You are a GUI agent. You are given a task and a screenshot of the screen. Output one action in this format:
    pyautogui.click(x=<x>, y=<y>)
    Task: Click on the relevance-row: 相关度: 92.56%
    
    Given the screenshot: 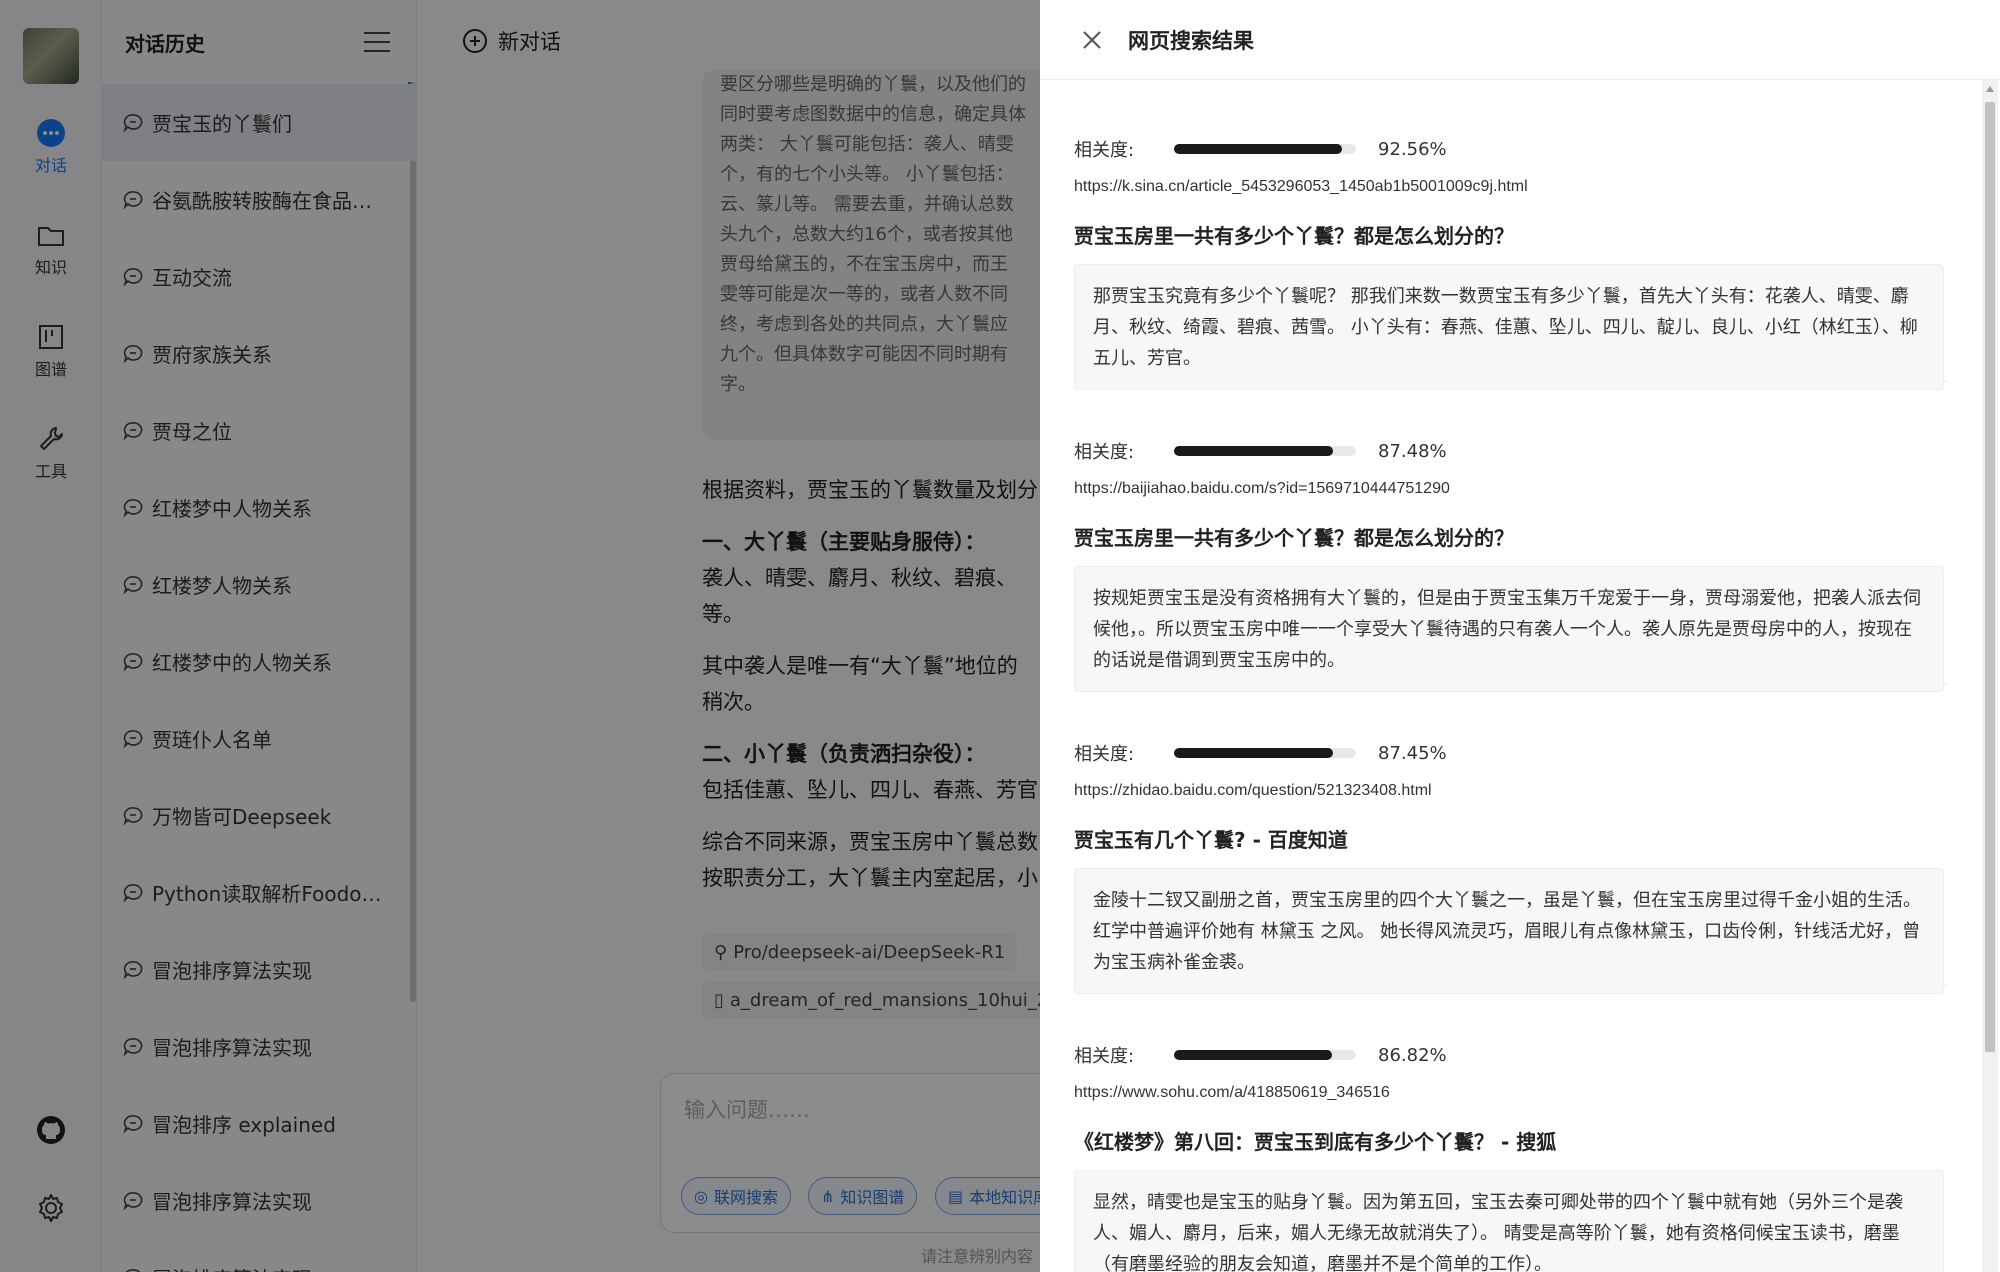 What is the action you would take?
    pyautogui.click(x=1260, y=149)
    